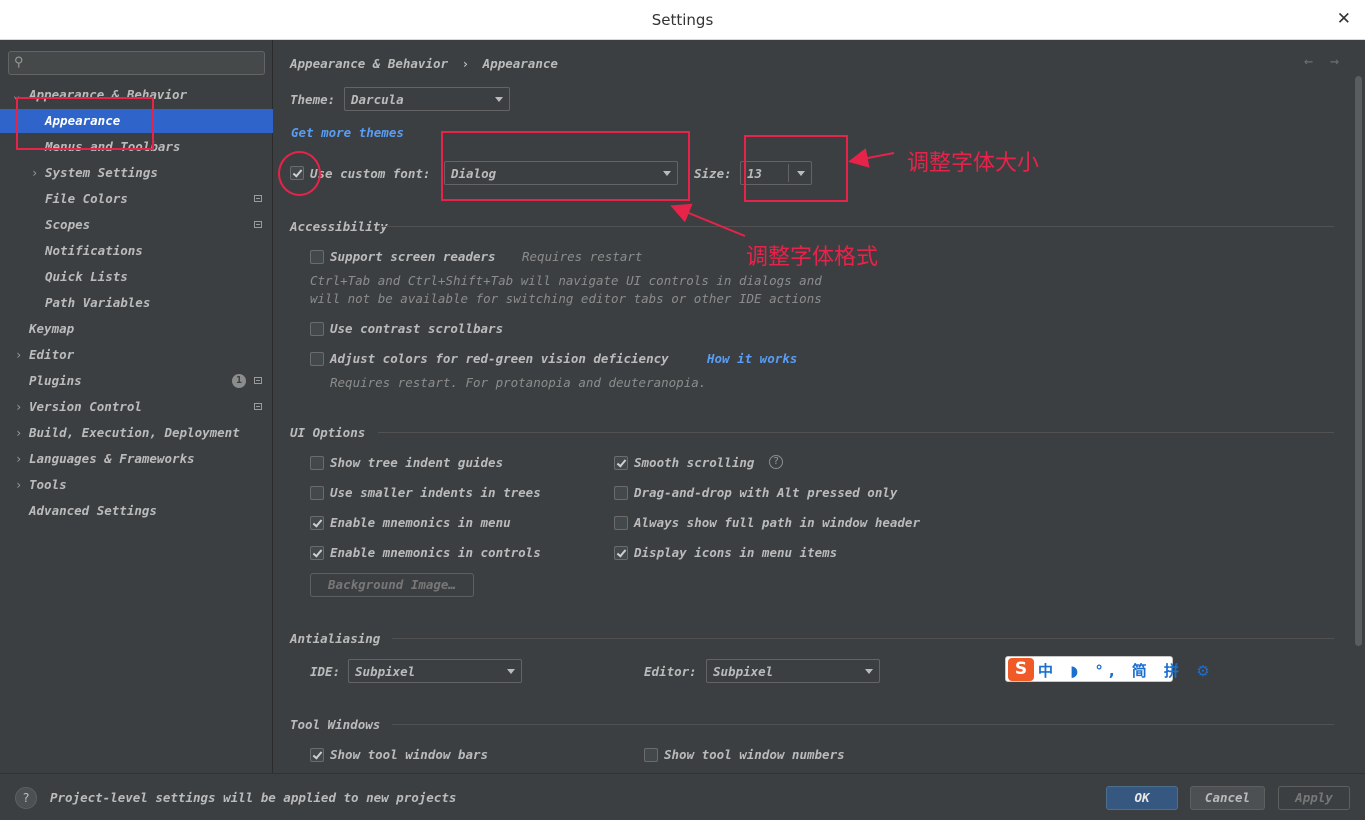 This screenshot has width=1365, height=820. I want to click on ime-toolbar: S 中 ◗ °, 简 拼 ⚙, so click(1107, 669).